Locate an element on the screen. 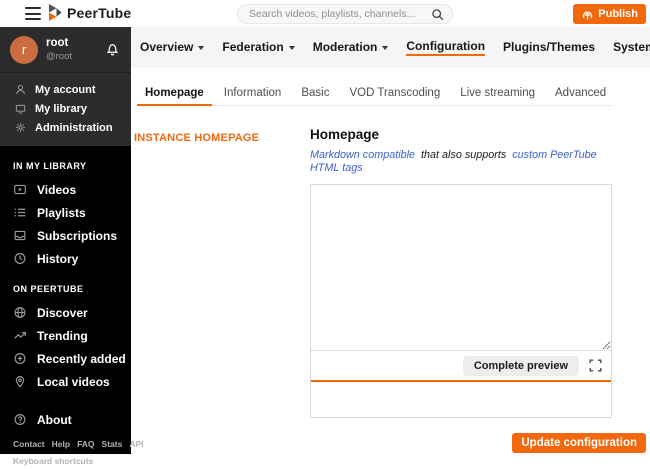  subscriptions-inbox-icon is located at coordinates (20, 235).